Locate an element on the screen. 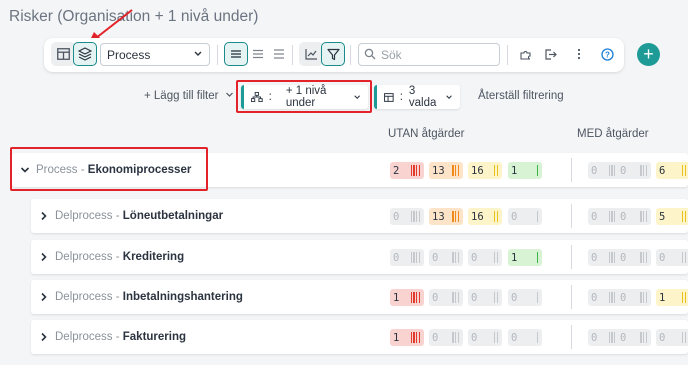 The image size is (688, 365). process-name: Inbetalningshantering is located at coordinates (182, 297).